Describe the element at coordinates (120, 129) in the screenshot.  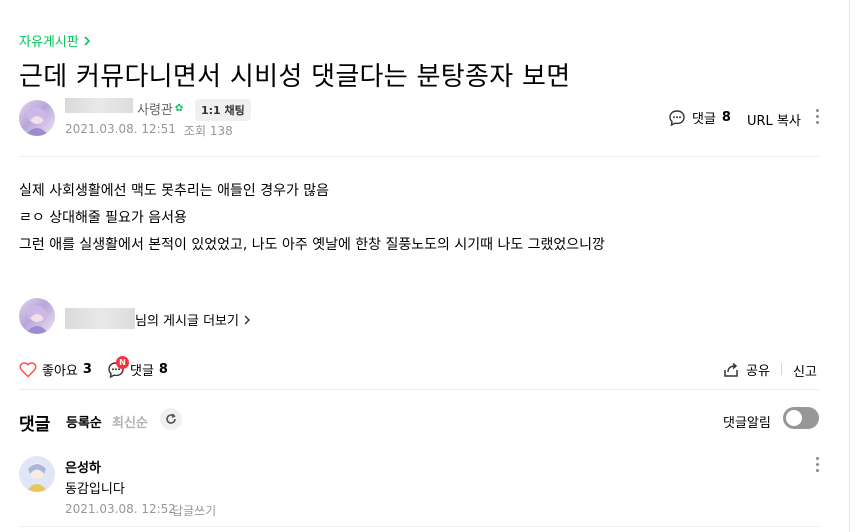
I see `post-date: 2021.03.08. 12:51` at that location.